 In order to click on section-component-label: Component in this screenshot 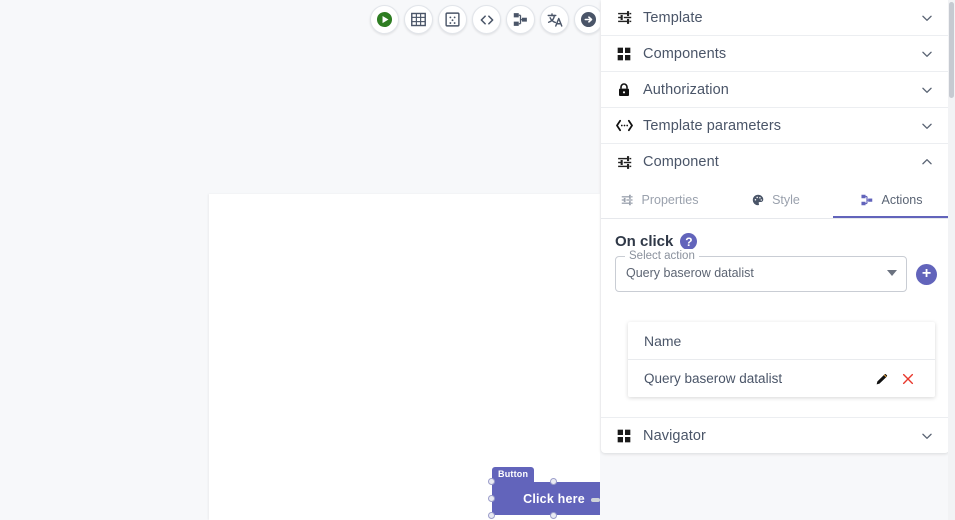, I will do `click(681, 162)`.